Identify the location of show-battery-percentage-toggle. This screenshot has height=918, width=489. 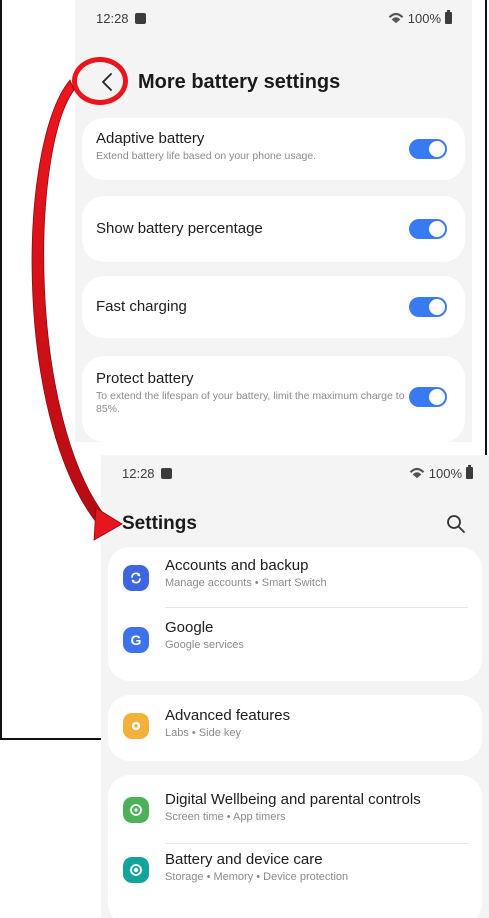
(428, 229).